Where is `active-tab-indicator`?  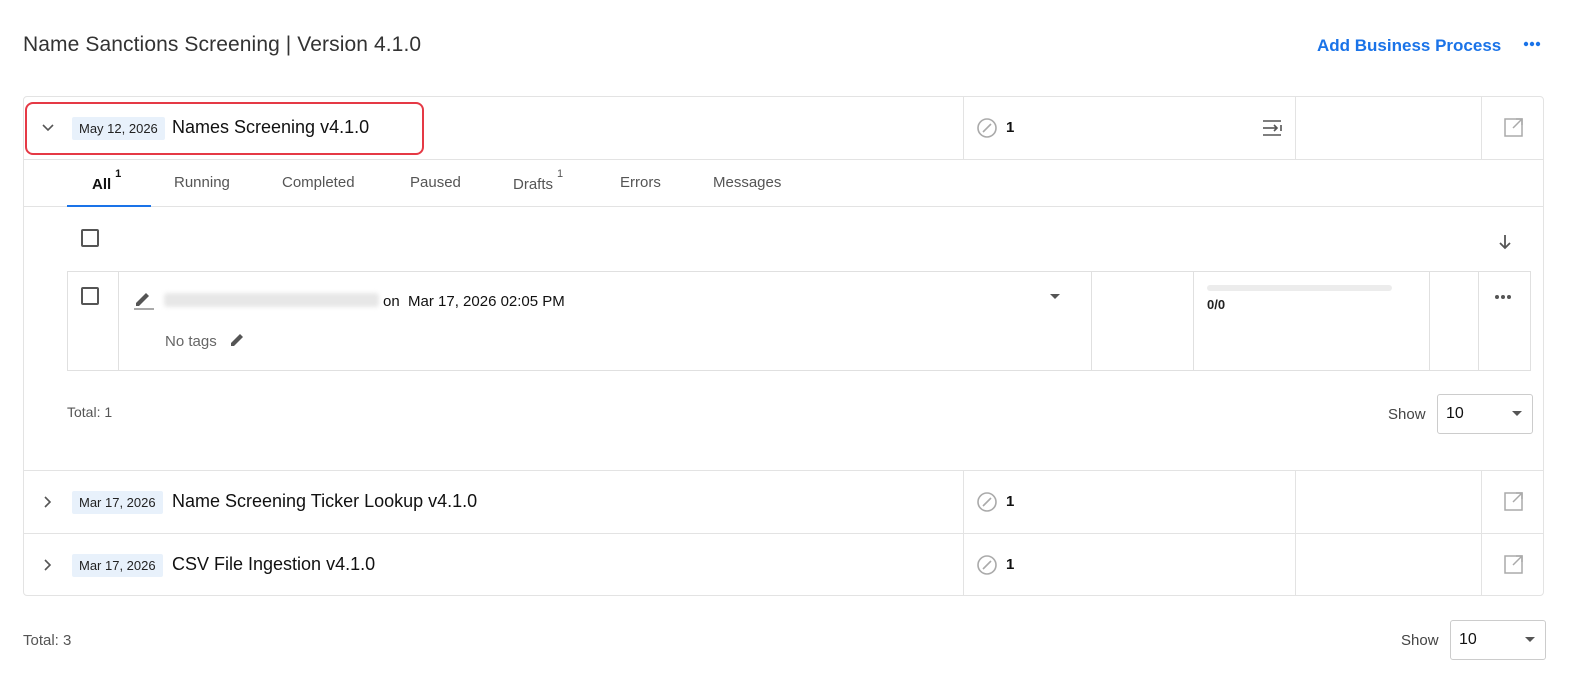 active-tab-indicator is located at coordinates (109, 206).